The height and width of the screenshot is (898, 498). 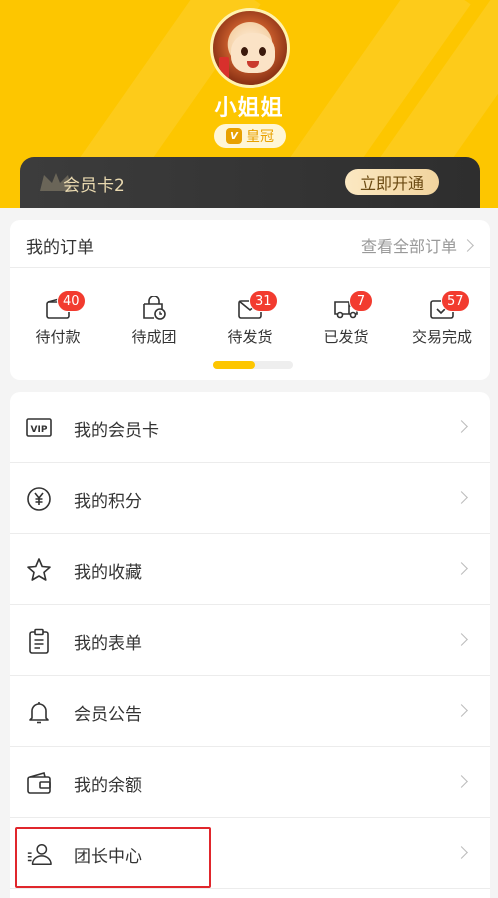 I want to click on badge-count: 57, so click(x=455, y=301).